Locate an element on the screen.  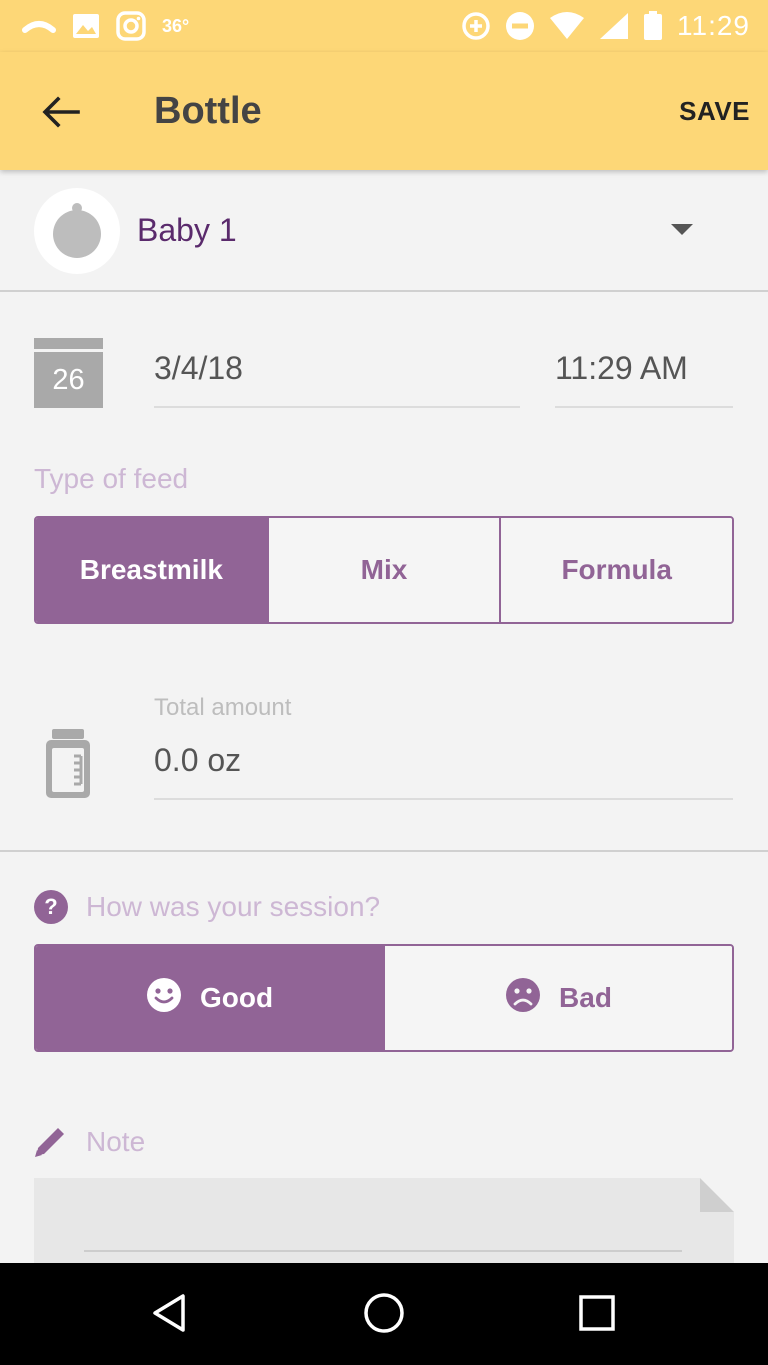
data-saver-icon is located at coordinates (476, 26).